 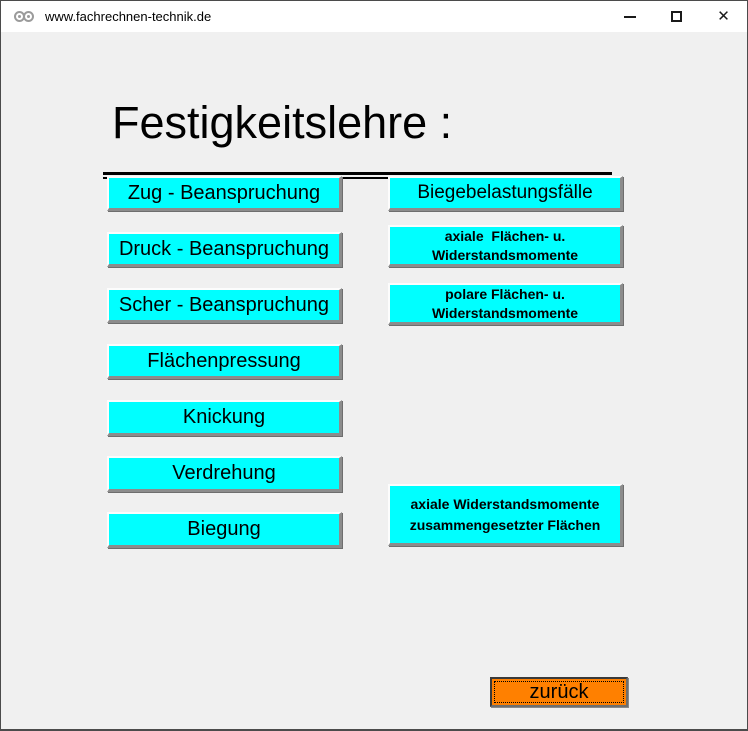 I want to click on maximize-icon, so click(x=676, y=16).